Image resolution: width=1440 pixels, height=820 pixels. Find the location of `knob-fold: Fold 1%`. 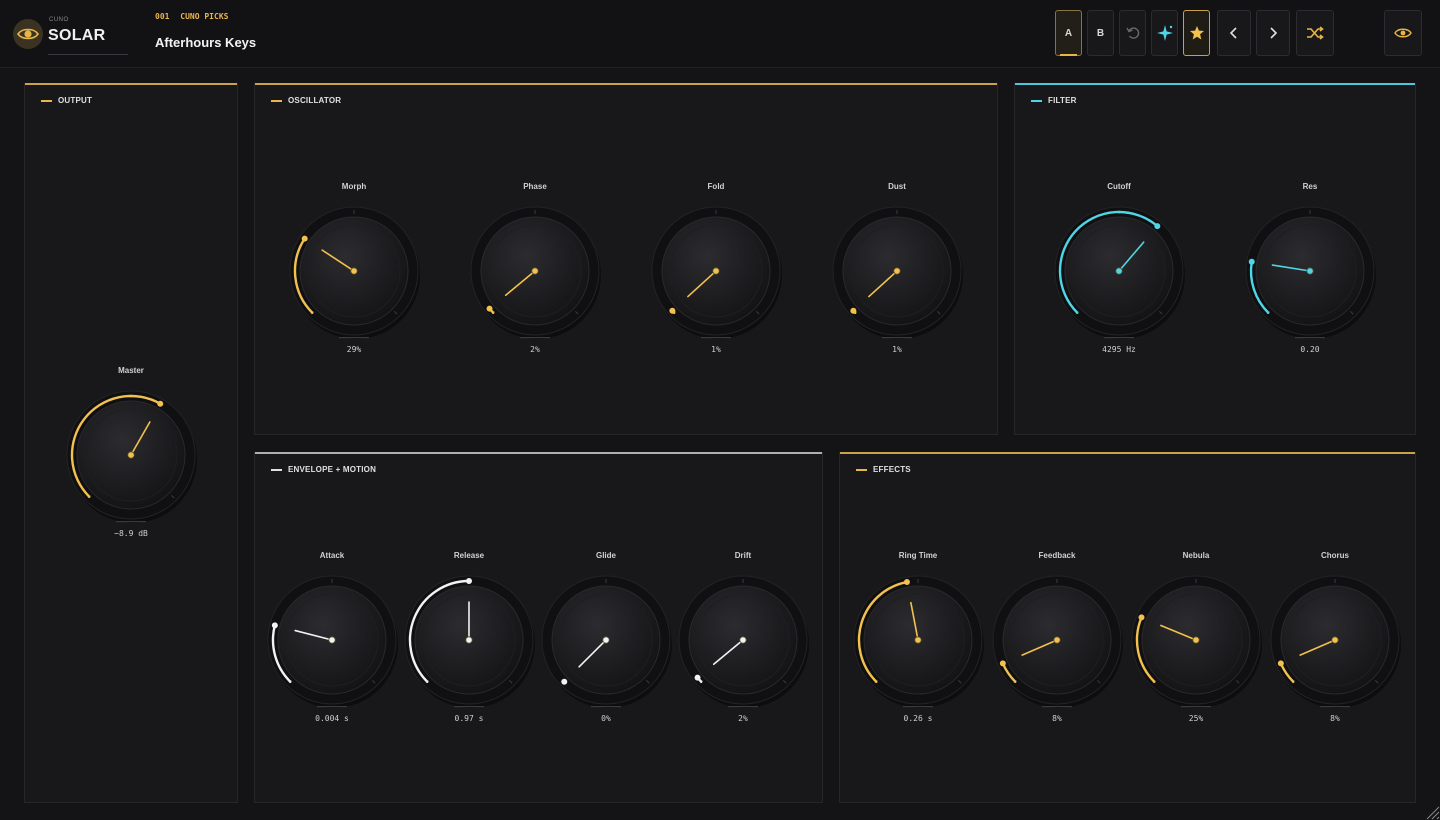

knob-fold: Fold 1% is located at coordinates (716, 270).